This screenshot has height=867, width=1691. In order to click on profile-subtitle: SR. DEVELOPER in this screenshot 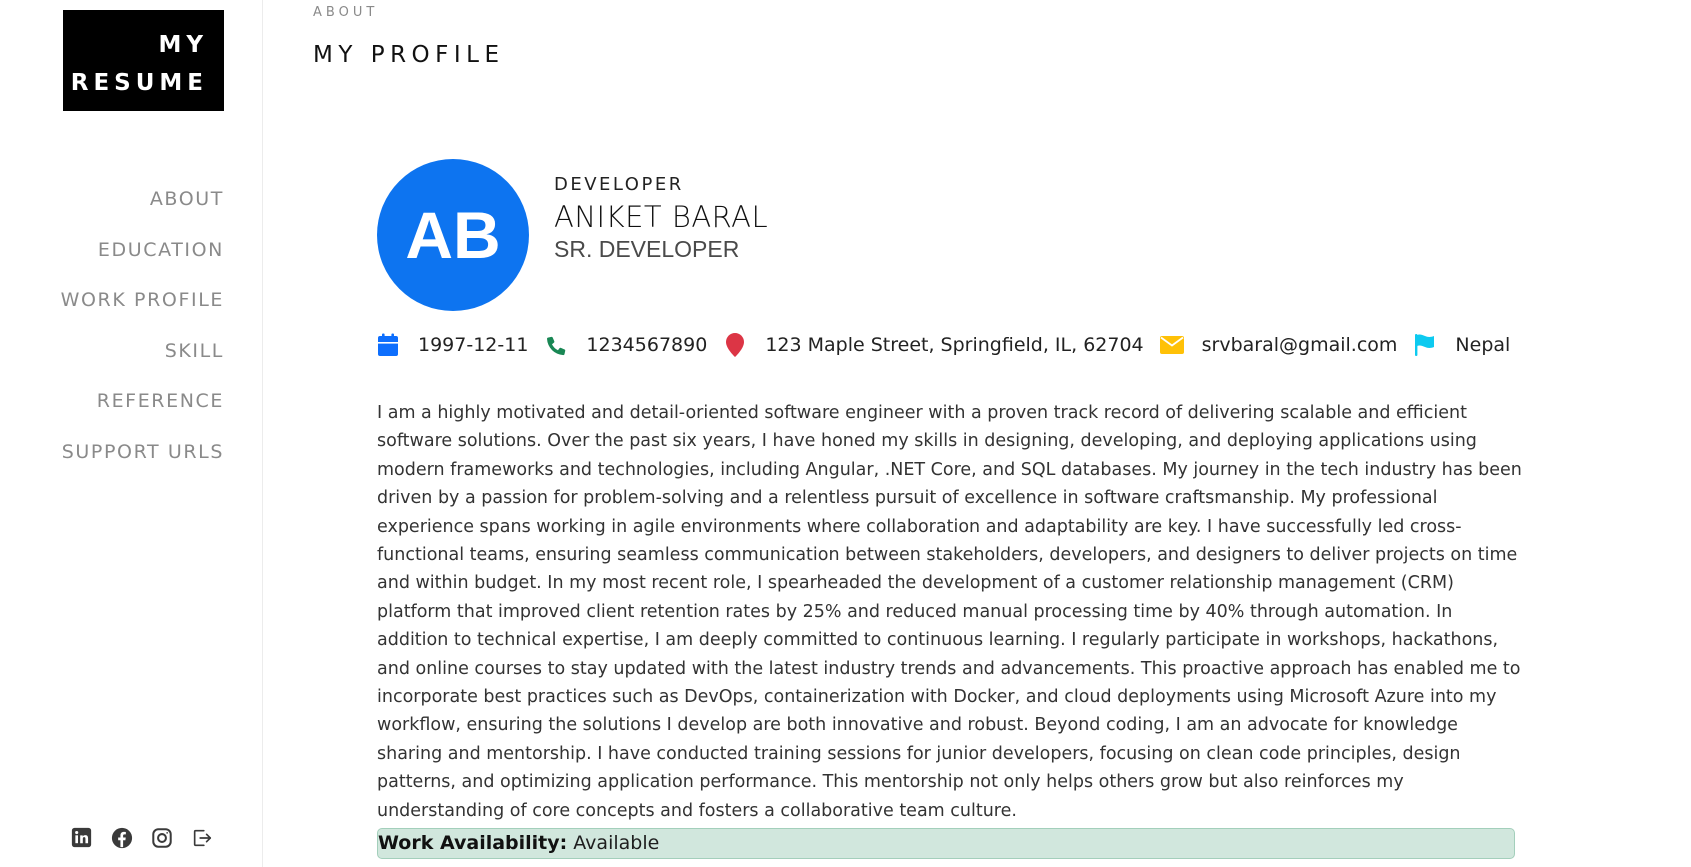, I will do `click(647, 249)`.